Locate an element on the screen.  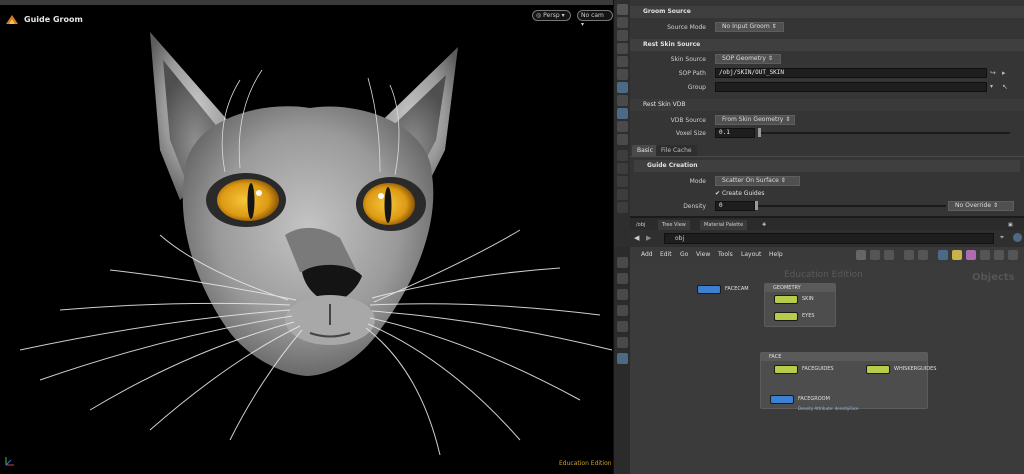
layout-nodes-icon is located at coordinates (875, 255).